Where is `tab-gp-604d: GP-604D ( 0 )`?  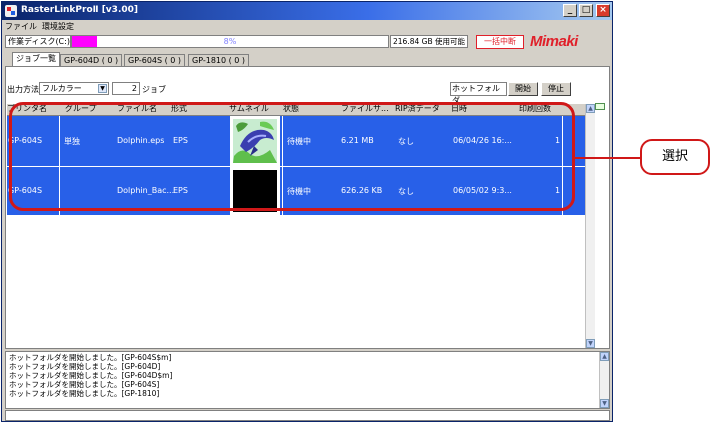 tab-gp-604d: GP-604D ( 0 ) is located at coordinates (91, 60).